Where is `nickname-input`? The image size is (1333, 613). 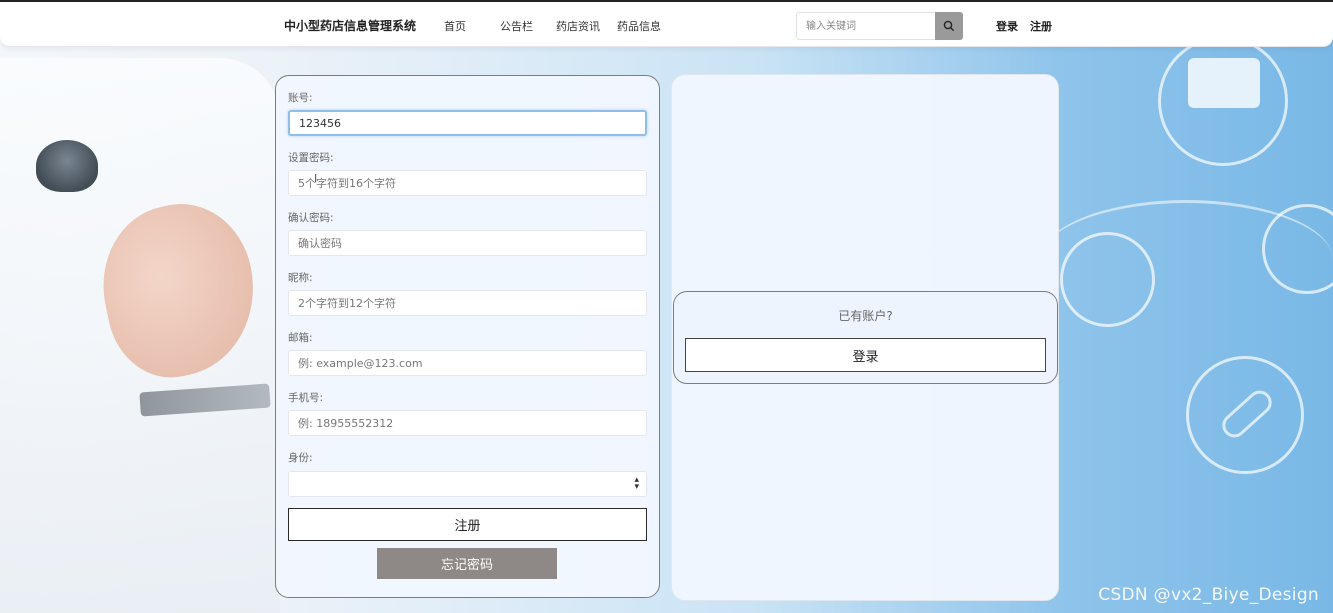
nickname-input is located at coordinates (467, 303).